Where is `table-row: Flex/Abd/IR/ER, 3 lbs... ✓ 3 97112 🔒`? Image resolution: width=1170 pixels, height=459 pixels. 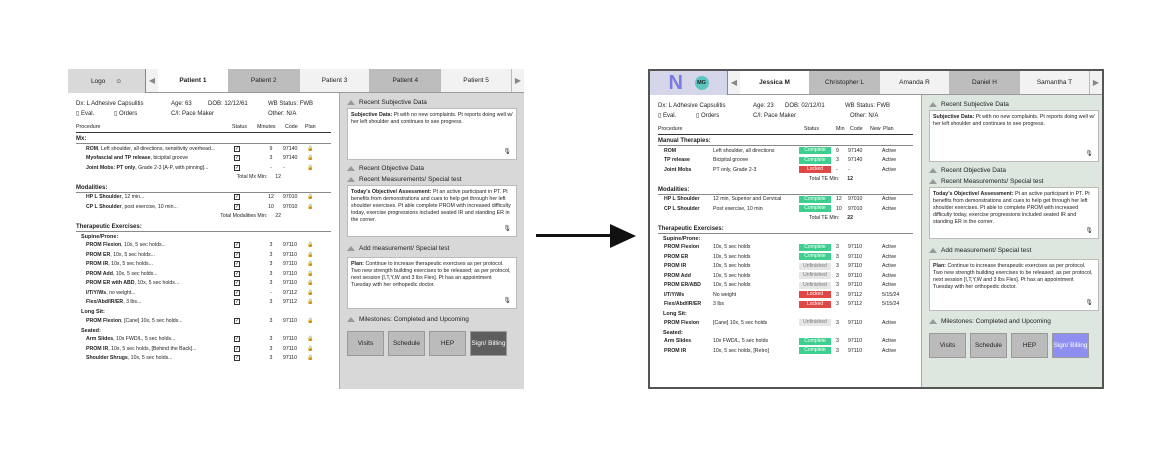
table-row: Flex/Abd/IR/ER, 3 lbs... ✓ 3 97112 🔒 is located at coordinates (203, 303).